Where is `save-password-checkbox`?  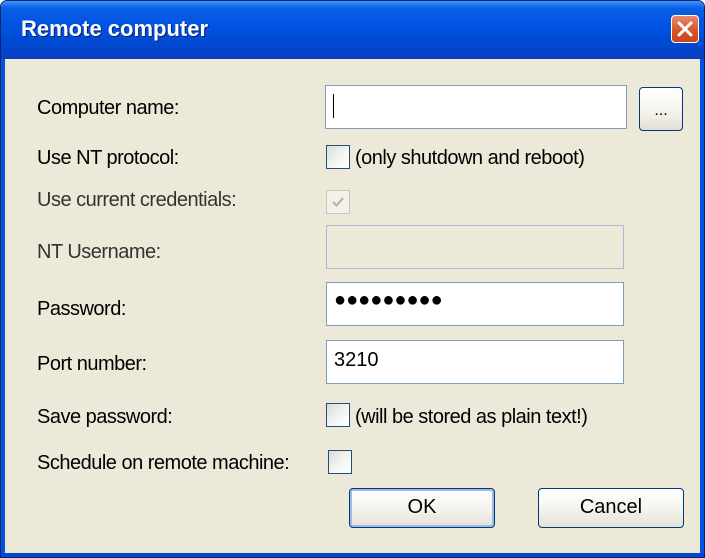
save-password-checkbox is located at coordinates (338, 415).